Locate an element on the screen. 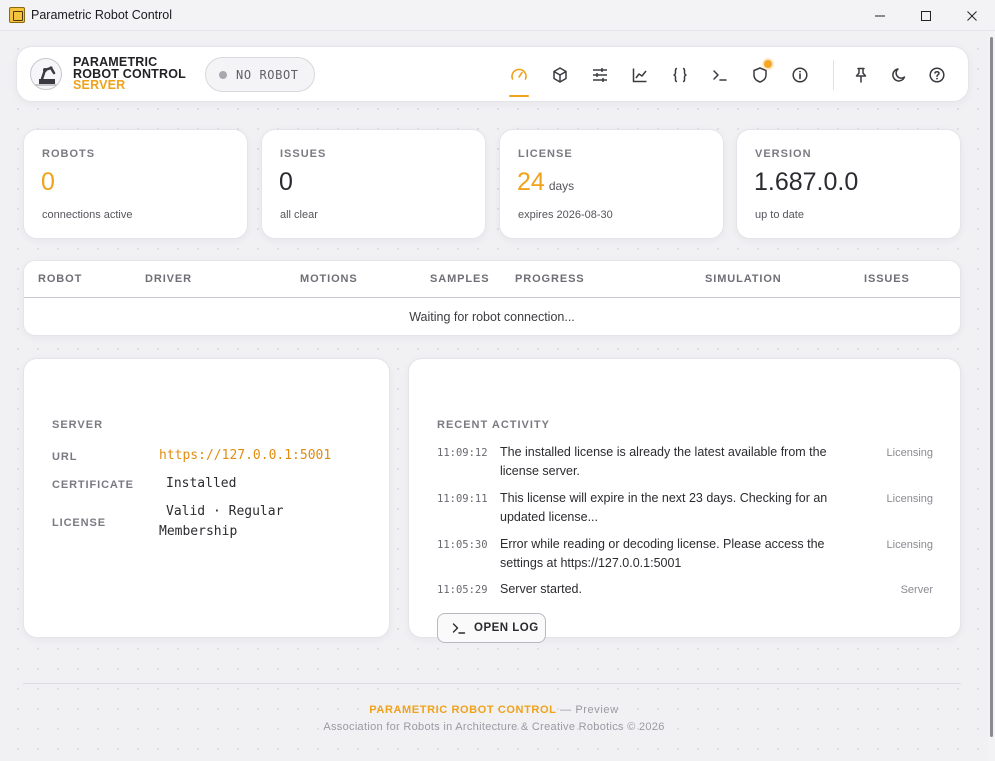  nav-info is located at coordinates (800, 75).